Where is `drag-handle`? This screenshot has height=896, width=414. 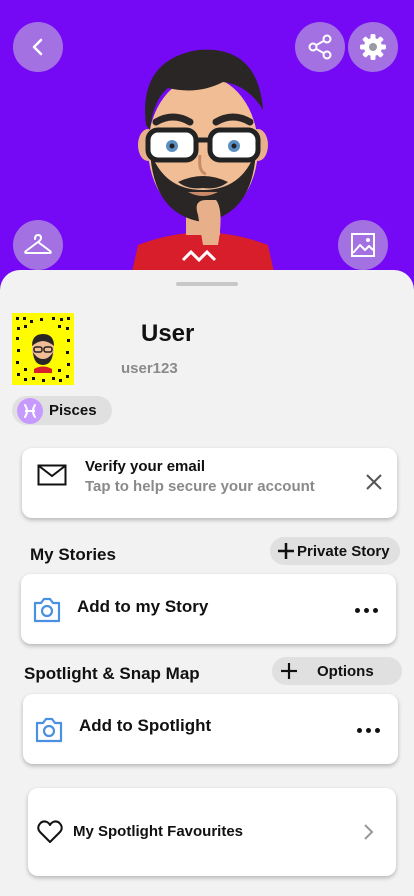
drag-handle is located at coordinates (207, 284).